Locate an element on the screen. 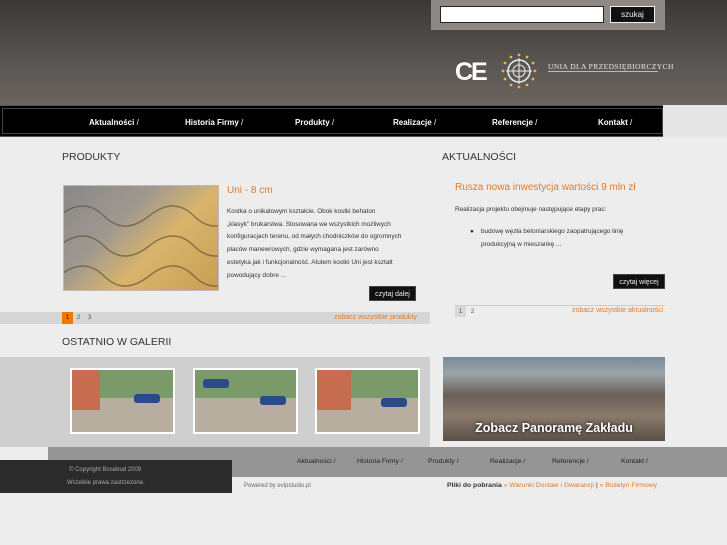 The height and width of the screenshot is (545, 727). footer-nav-referencje: Referencje / is located at coordinates (570, 461).